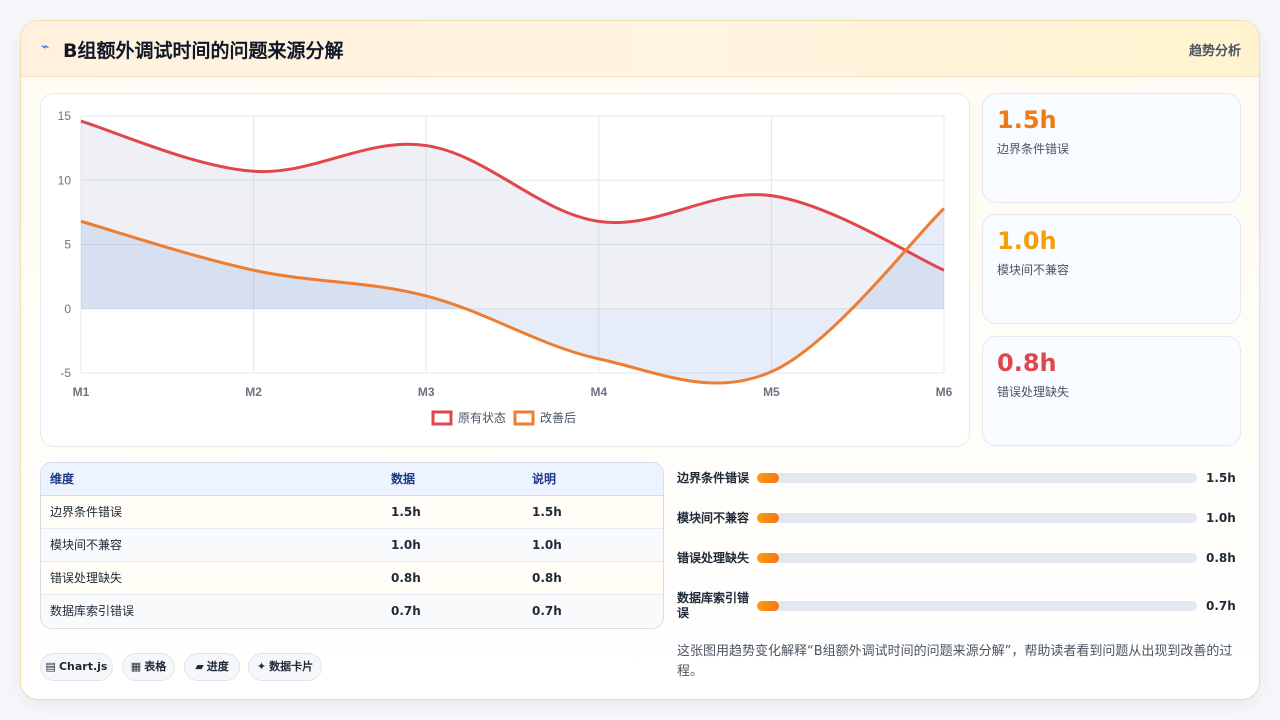 This screenshot has width=1280, height=720. Describe the element at coordinates (253, 392) in the screenshot. I see `x-tick-label: M2` at that location.